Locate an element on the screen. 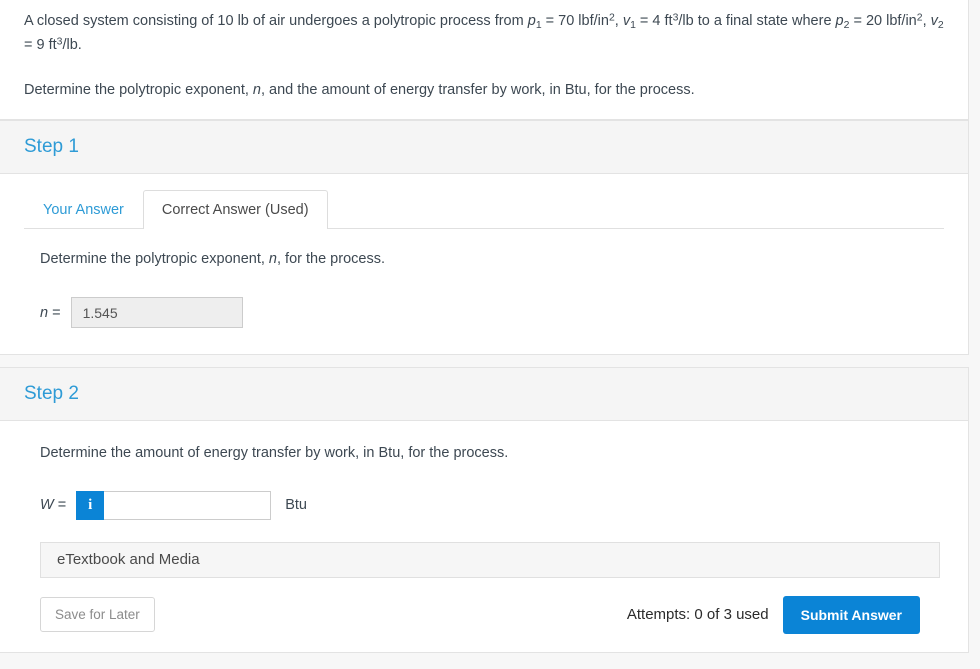 The height and width of the screenshot is (669, 980). step-1-symbol-n: n is located at coordinates (272, 259).